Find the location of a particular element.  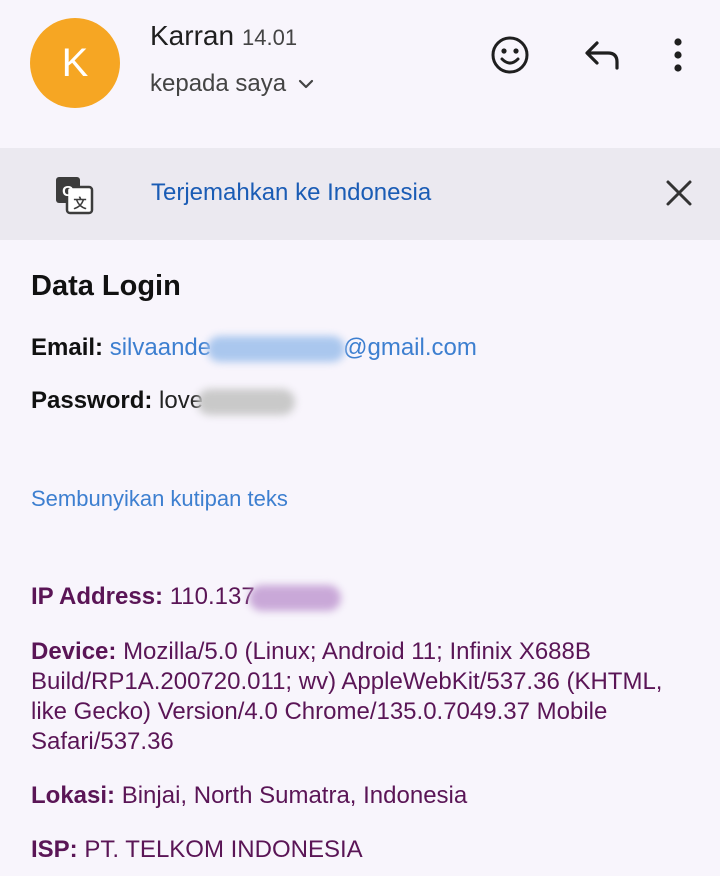

sender-name: Karran is located at coordinates (192, 35).